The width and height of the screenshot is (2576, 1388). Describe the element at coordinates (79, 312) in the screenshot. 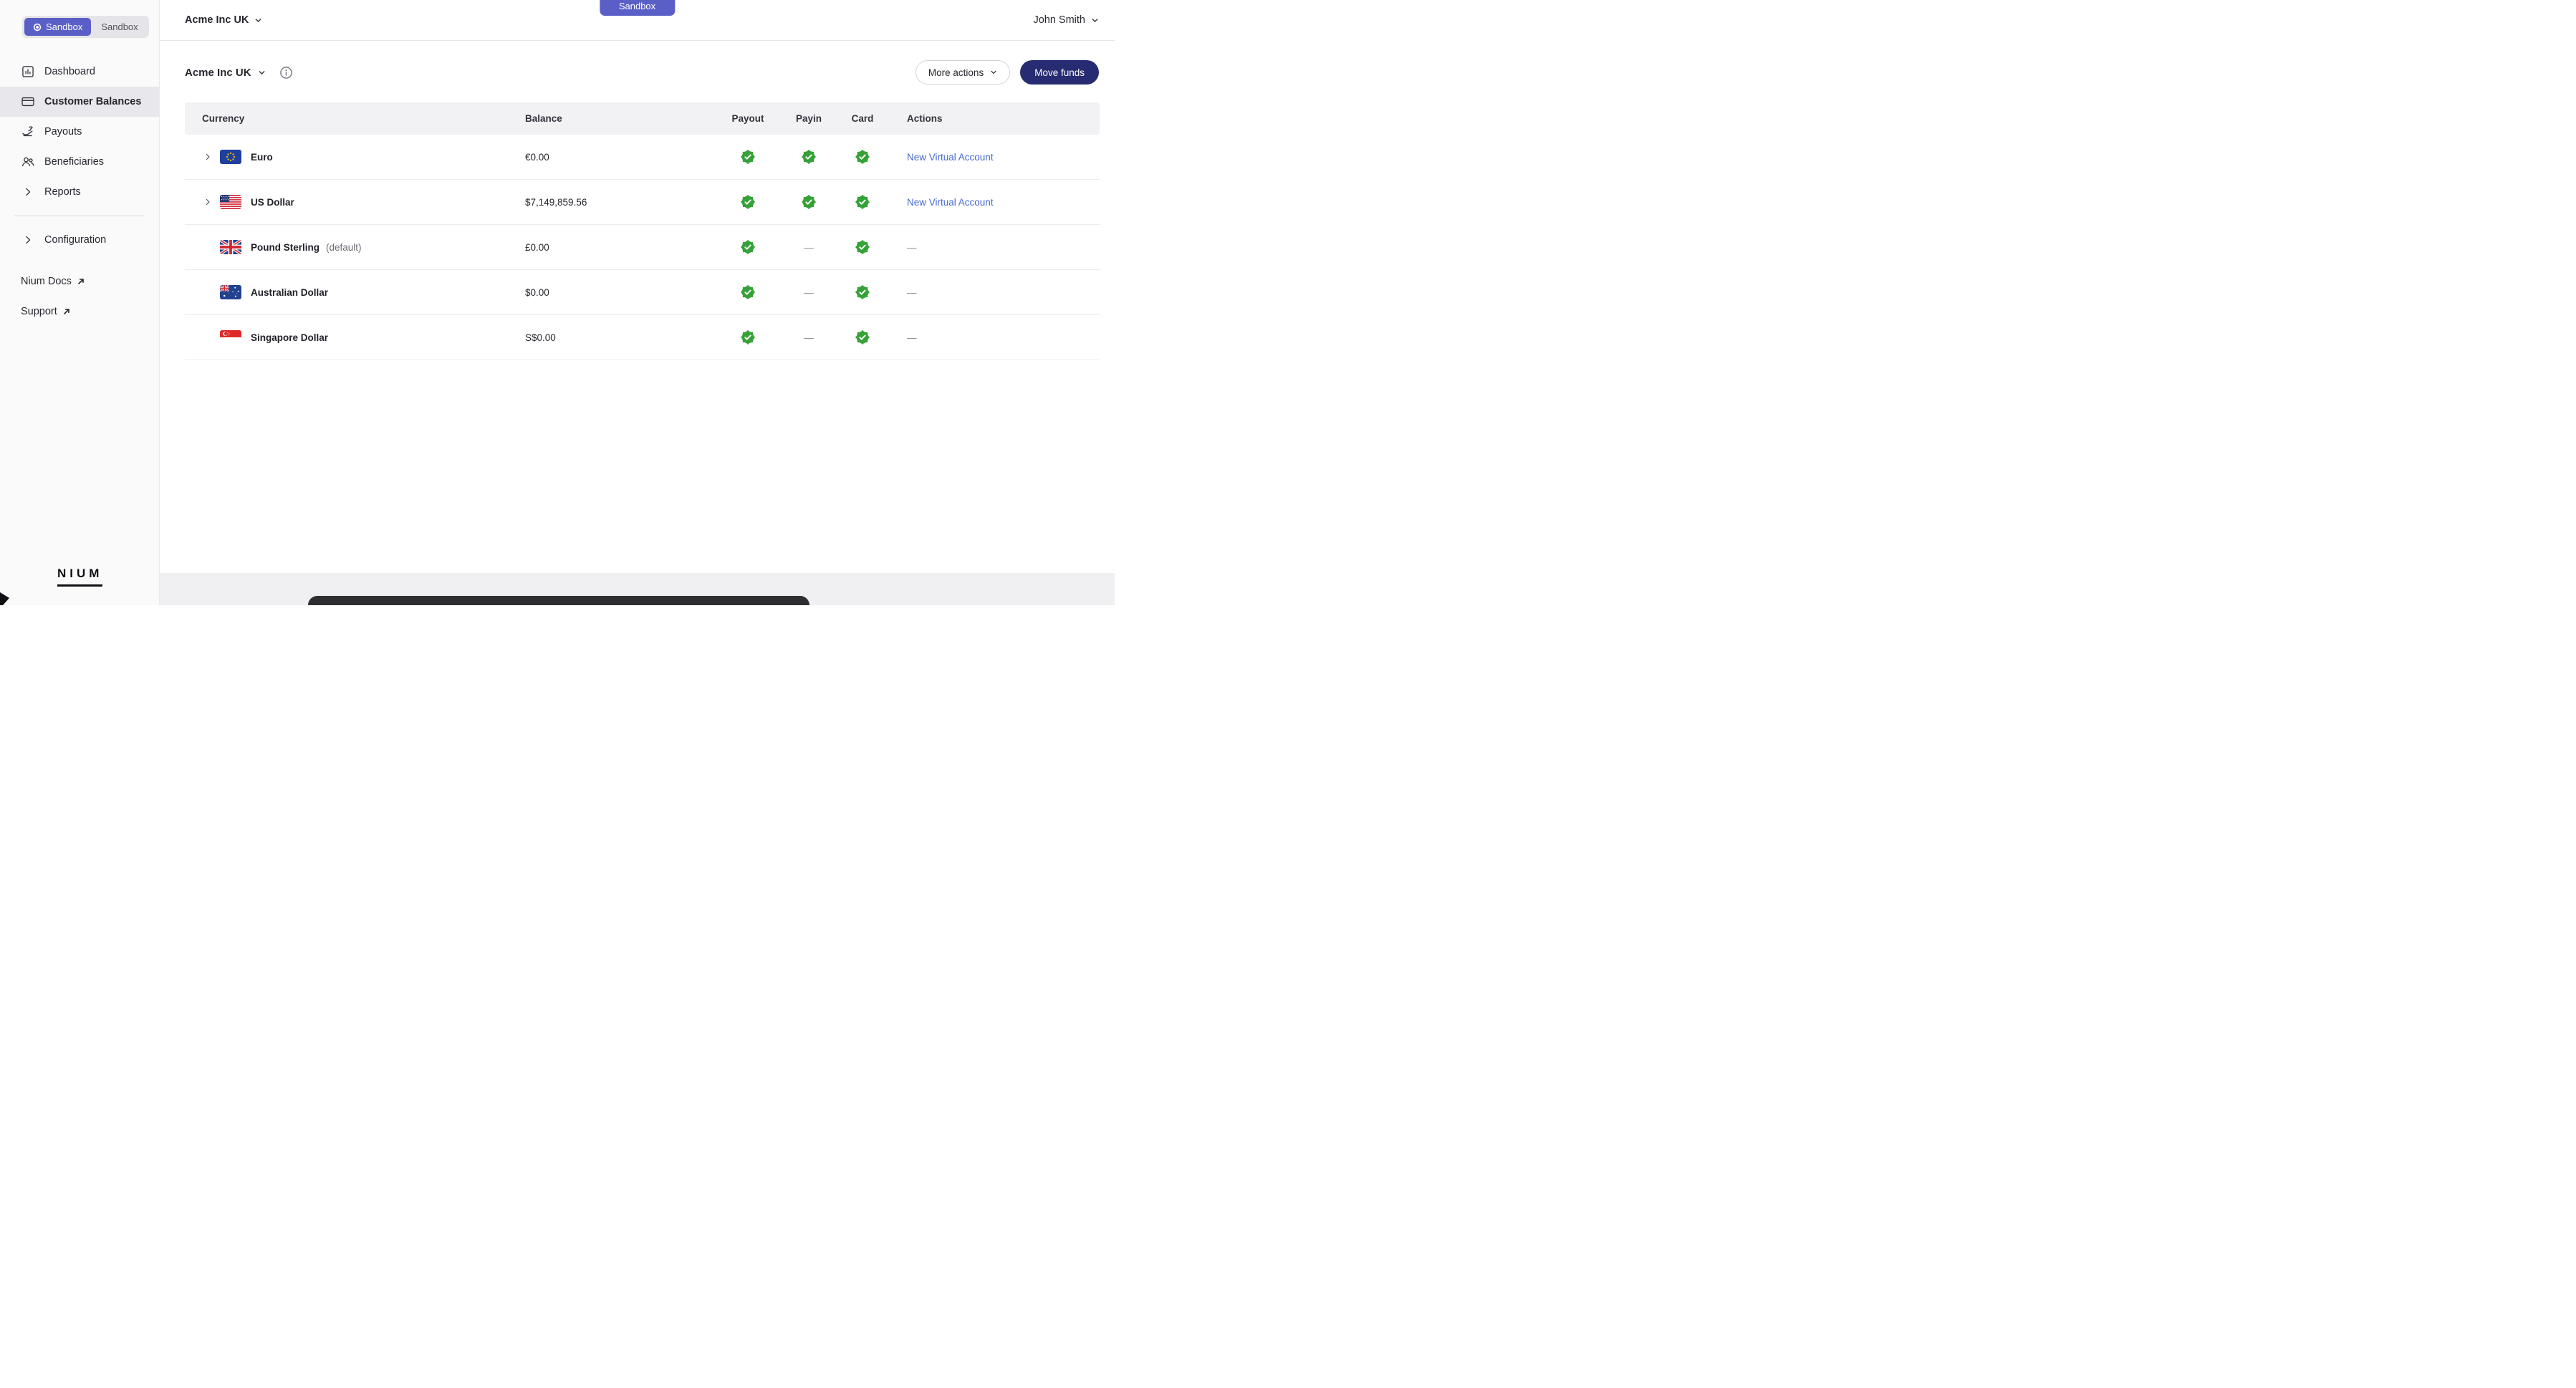

I see `sidebar-link-support: Support` at that location.